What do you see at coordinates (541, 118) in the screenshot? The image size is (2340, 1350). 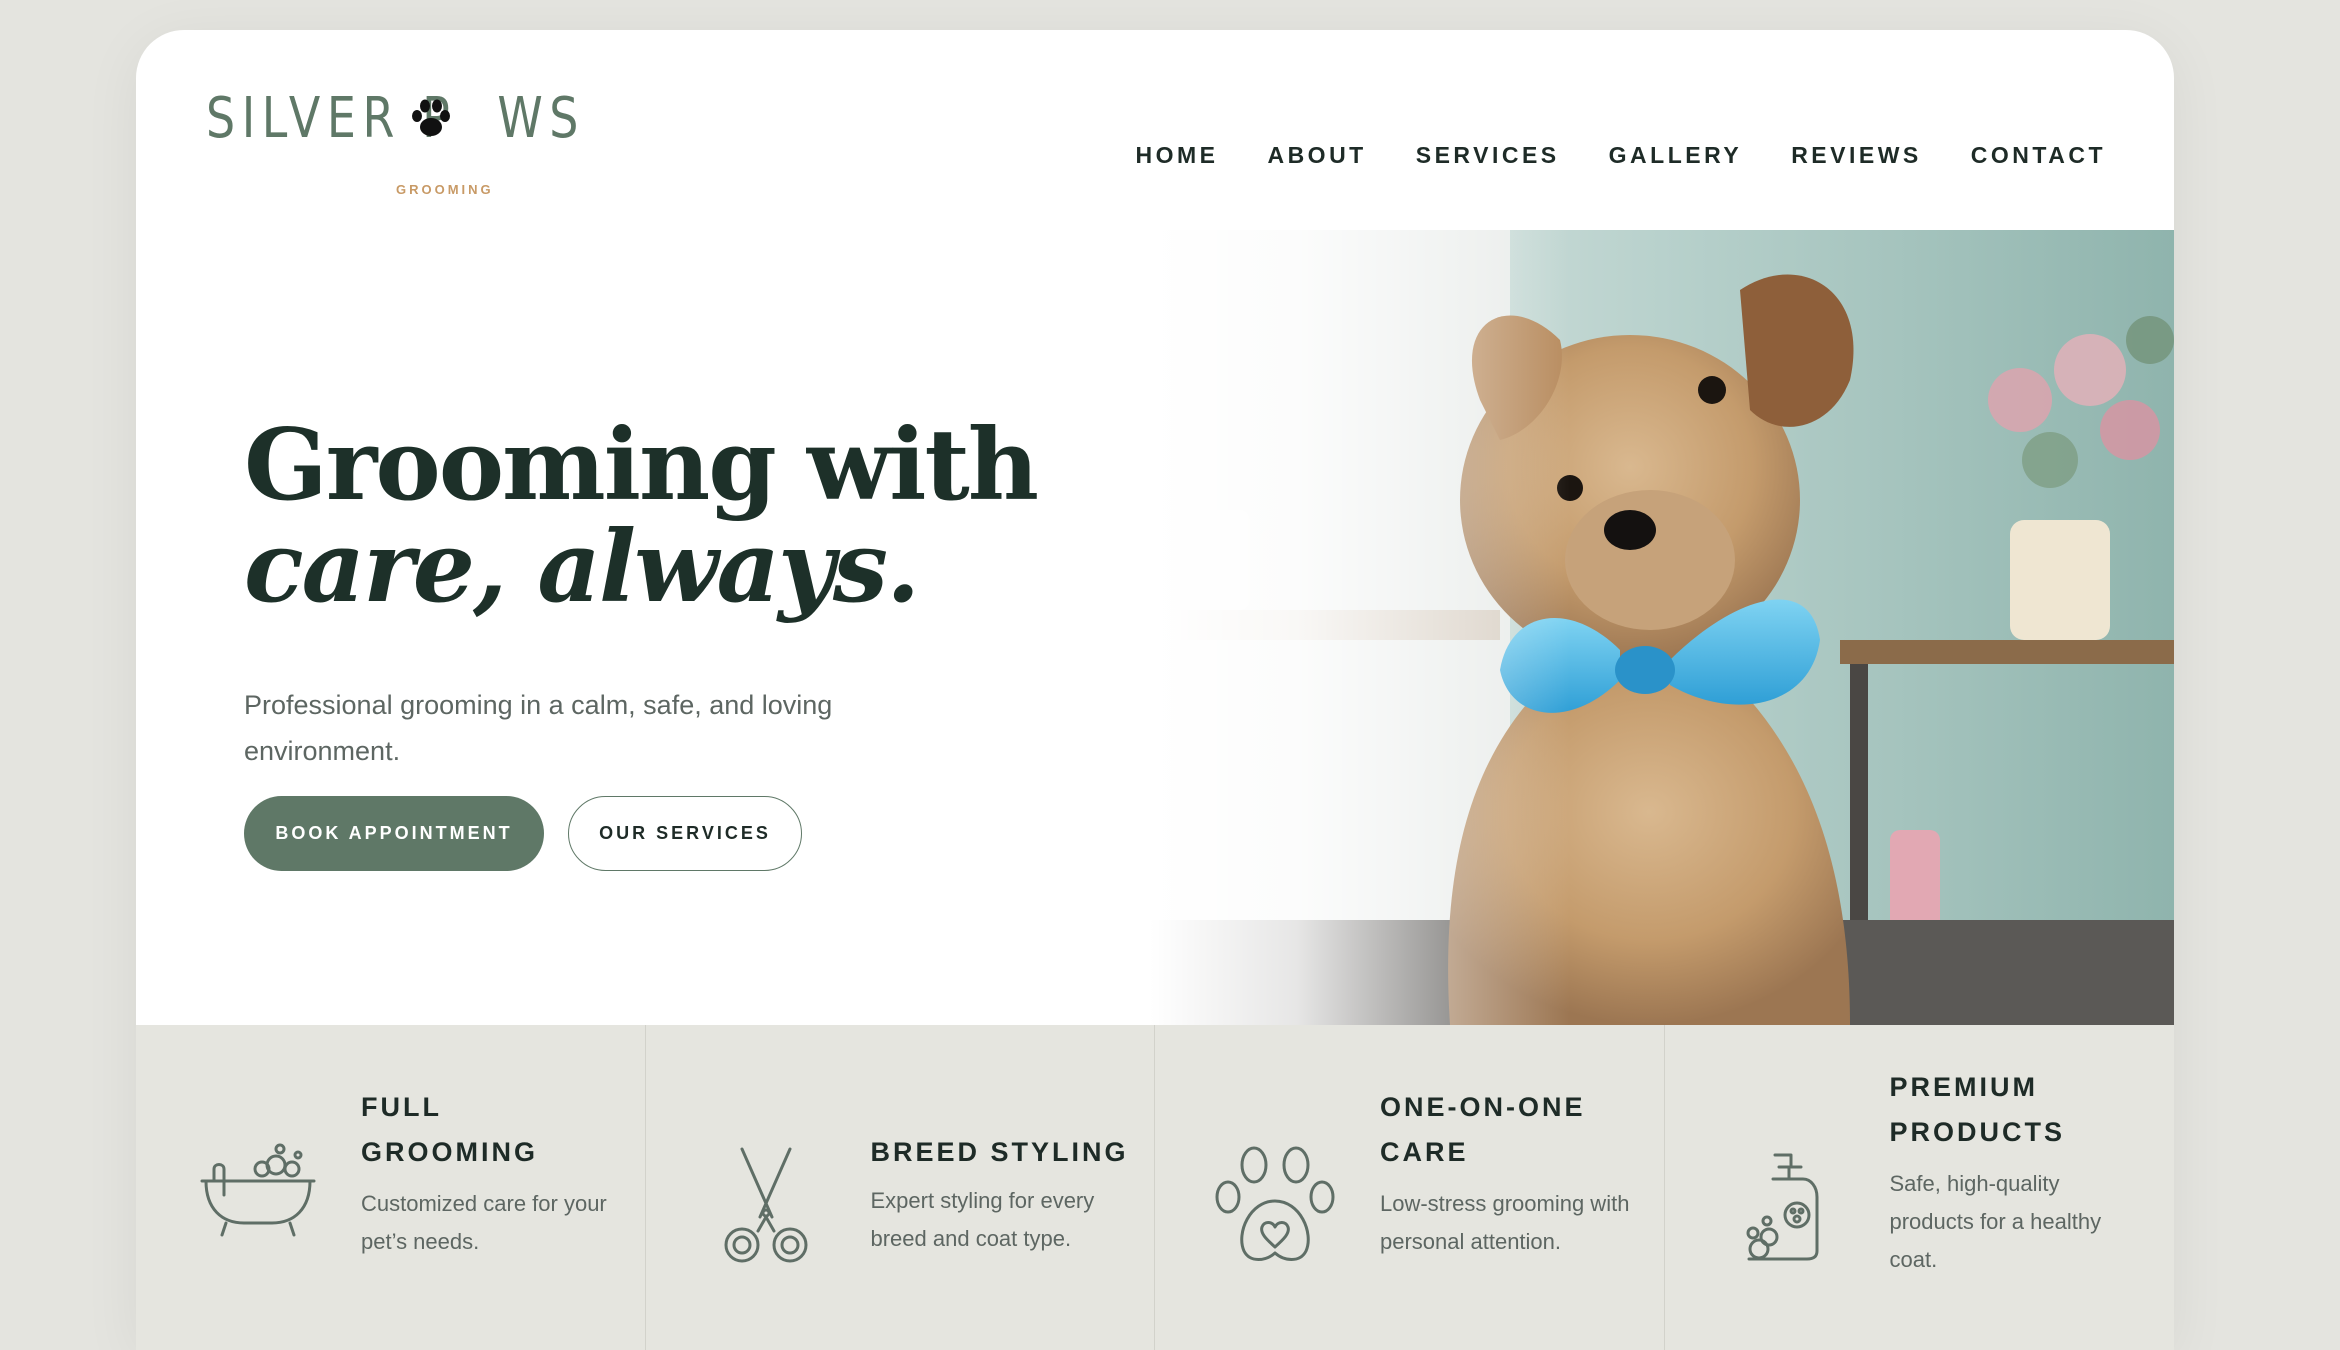 I see `brand-name-right: WS` at bounding box center [541, 118].